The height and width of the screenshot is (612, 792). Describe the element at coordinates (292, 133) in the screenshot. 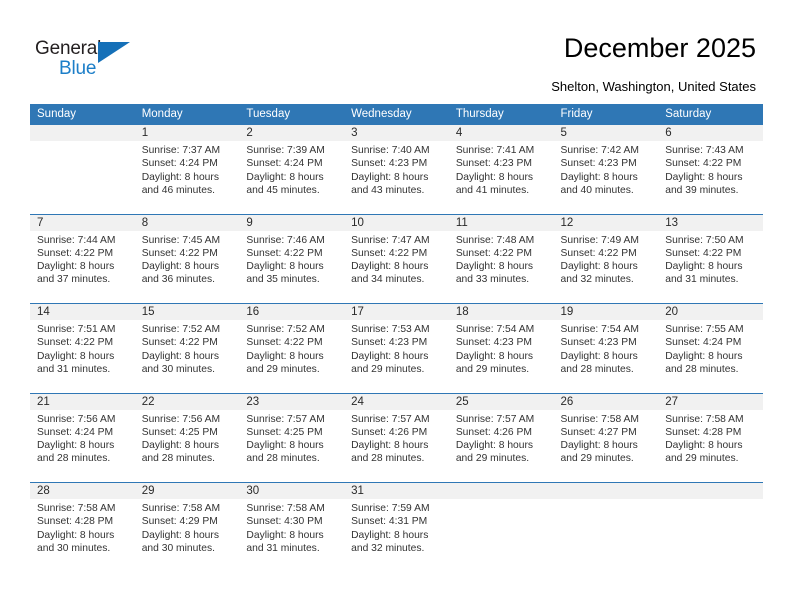

I see `day-number: 2` at that location.